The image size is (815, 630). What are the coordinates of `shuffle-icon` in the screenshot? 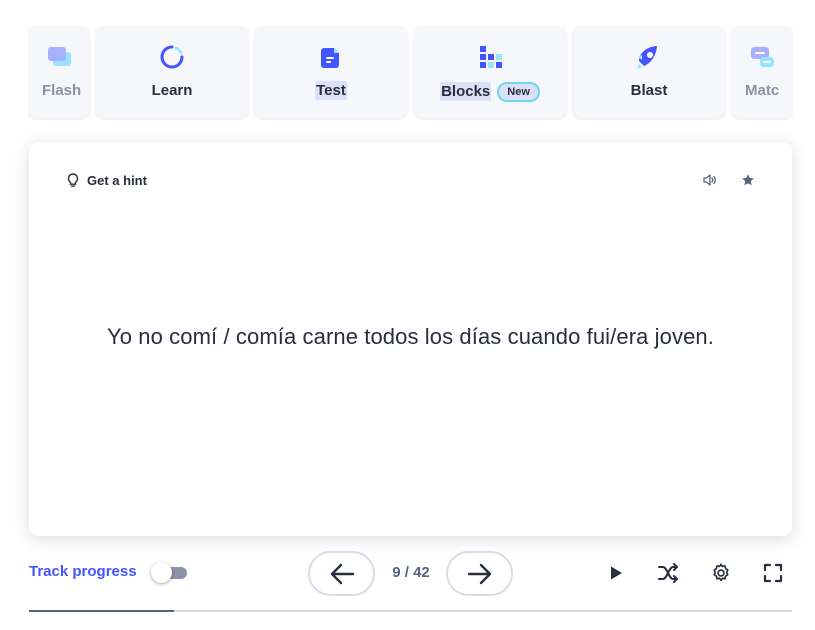 It's located at (668, 573).